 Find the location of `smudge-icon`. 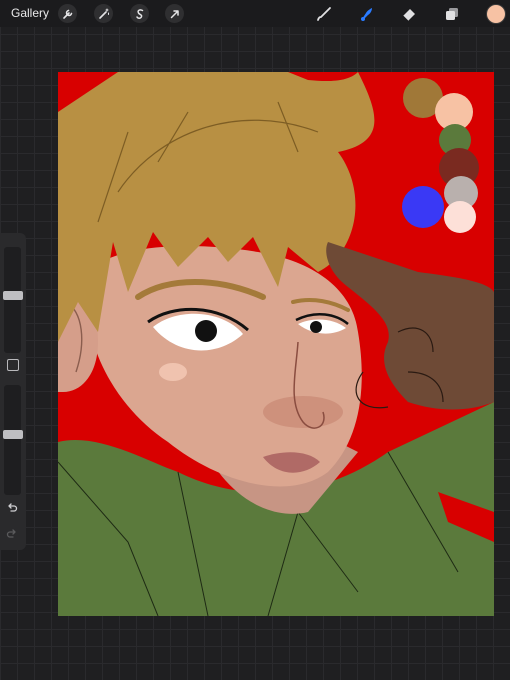

smudge-icon is located at coordinates (367, 14).